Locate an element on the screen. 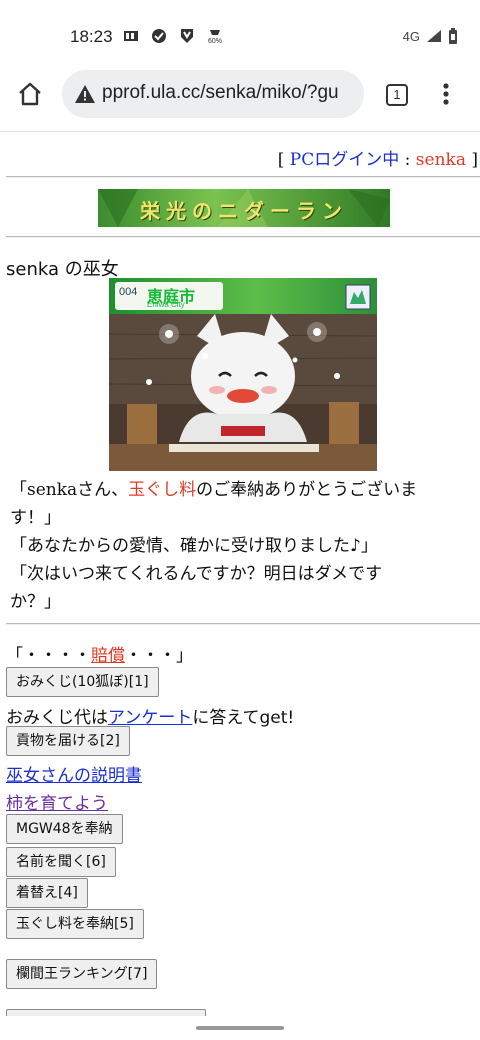 The image size is (480, 1040). status-bar: 18:23 60% 4G is located at coordinates (240, 28).